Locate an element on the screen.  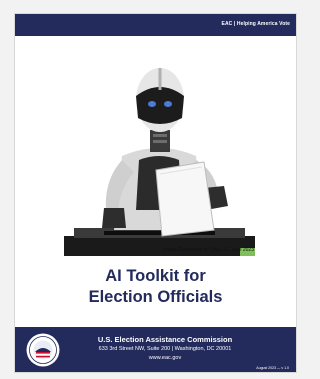
top-banner: EAC | Helping America Vote is located at coordinates (155, 25).